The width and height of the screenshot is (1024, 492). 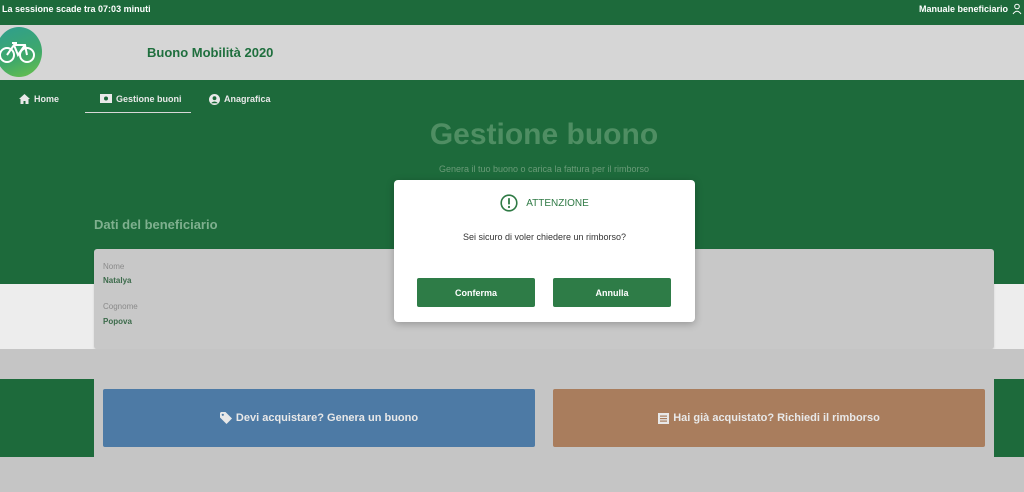 I want to click on request-refund-button: Hai già acquistato? Richiedi il rimborso, so click(x=769, y=418).